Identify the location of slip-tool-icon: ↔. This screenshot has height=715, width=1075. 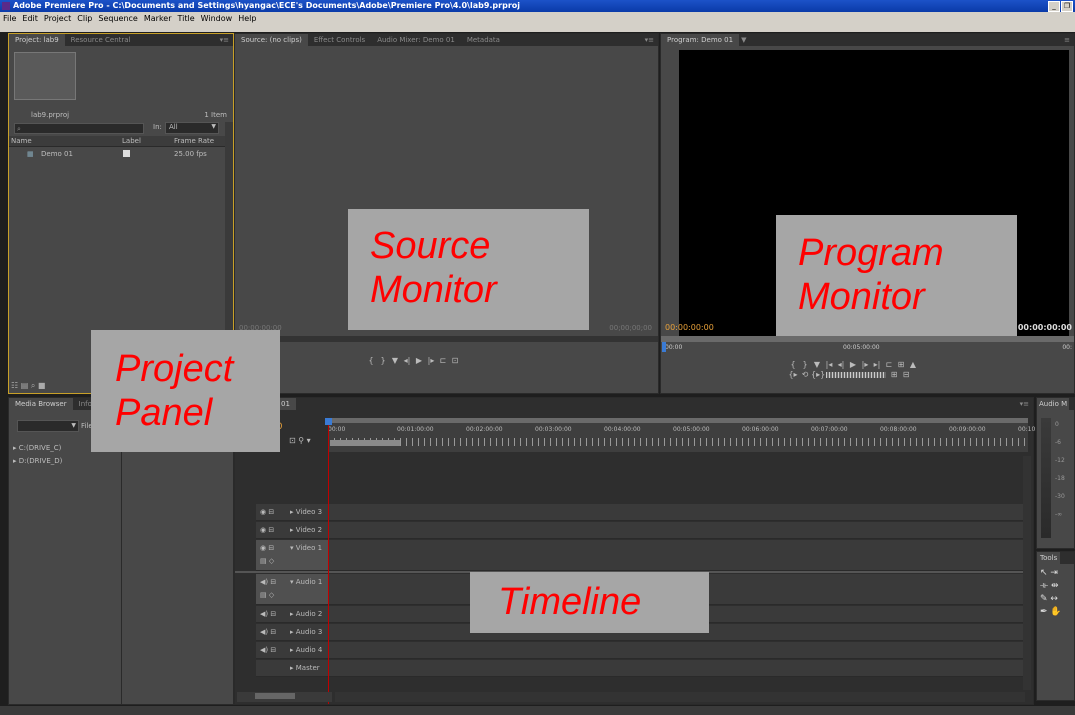
(1054, 599).